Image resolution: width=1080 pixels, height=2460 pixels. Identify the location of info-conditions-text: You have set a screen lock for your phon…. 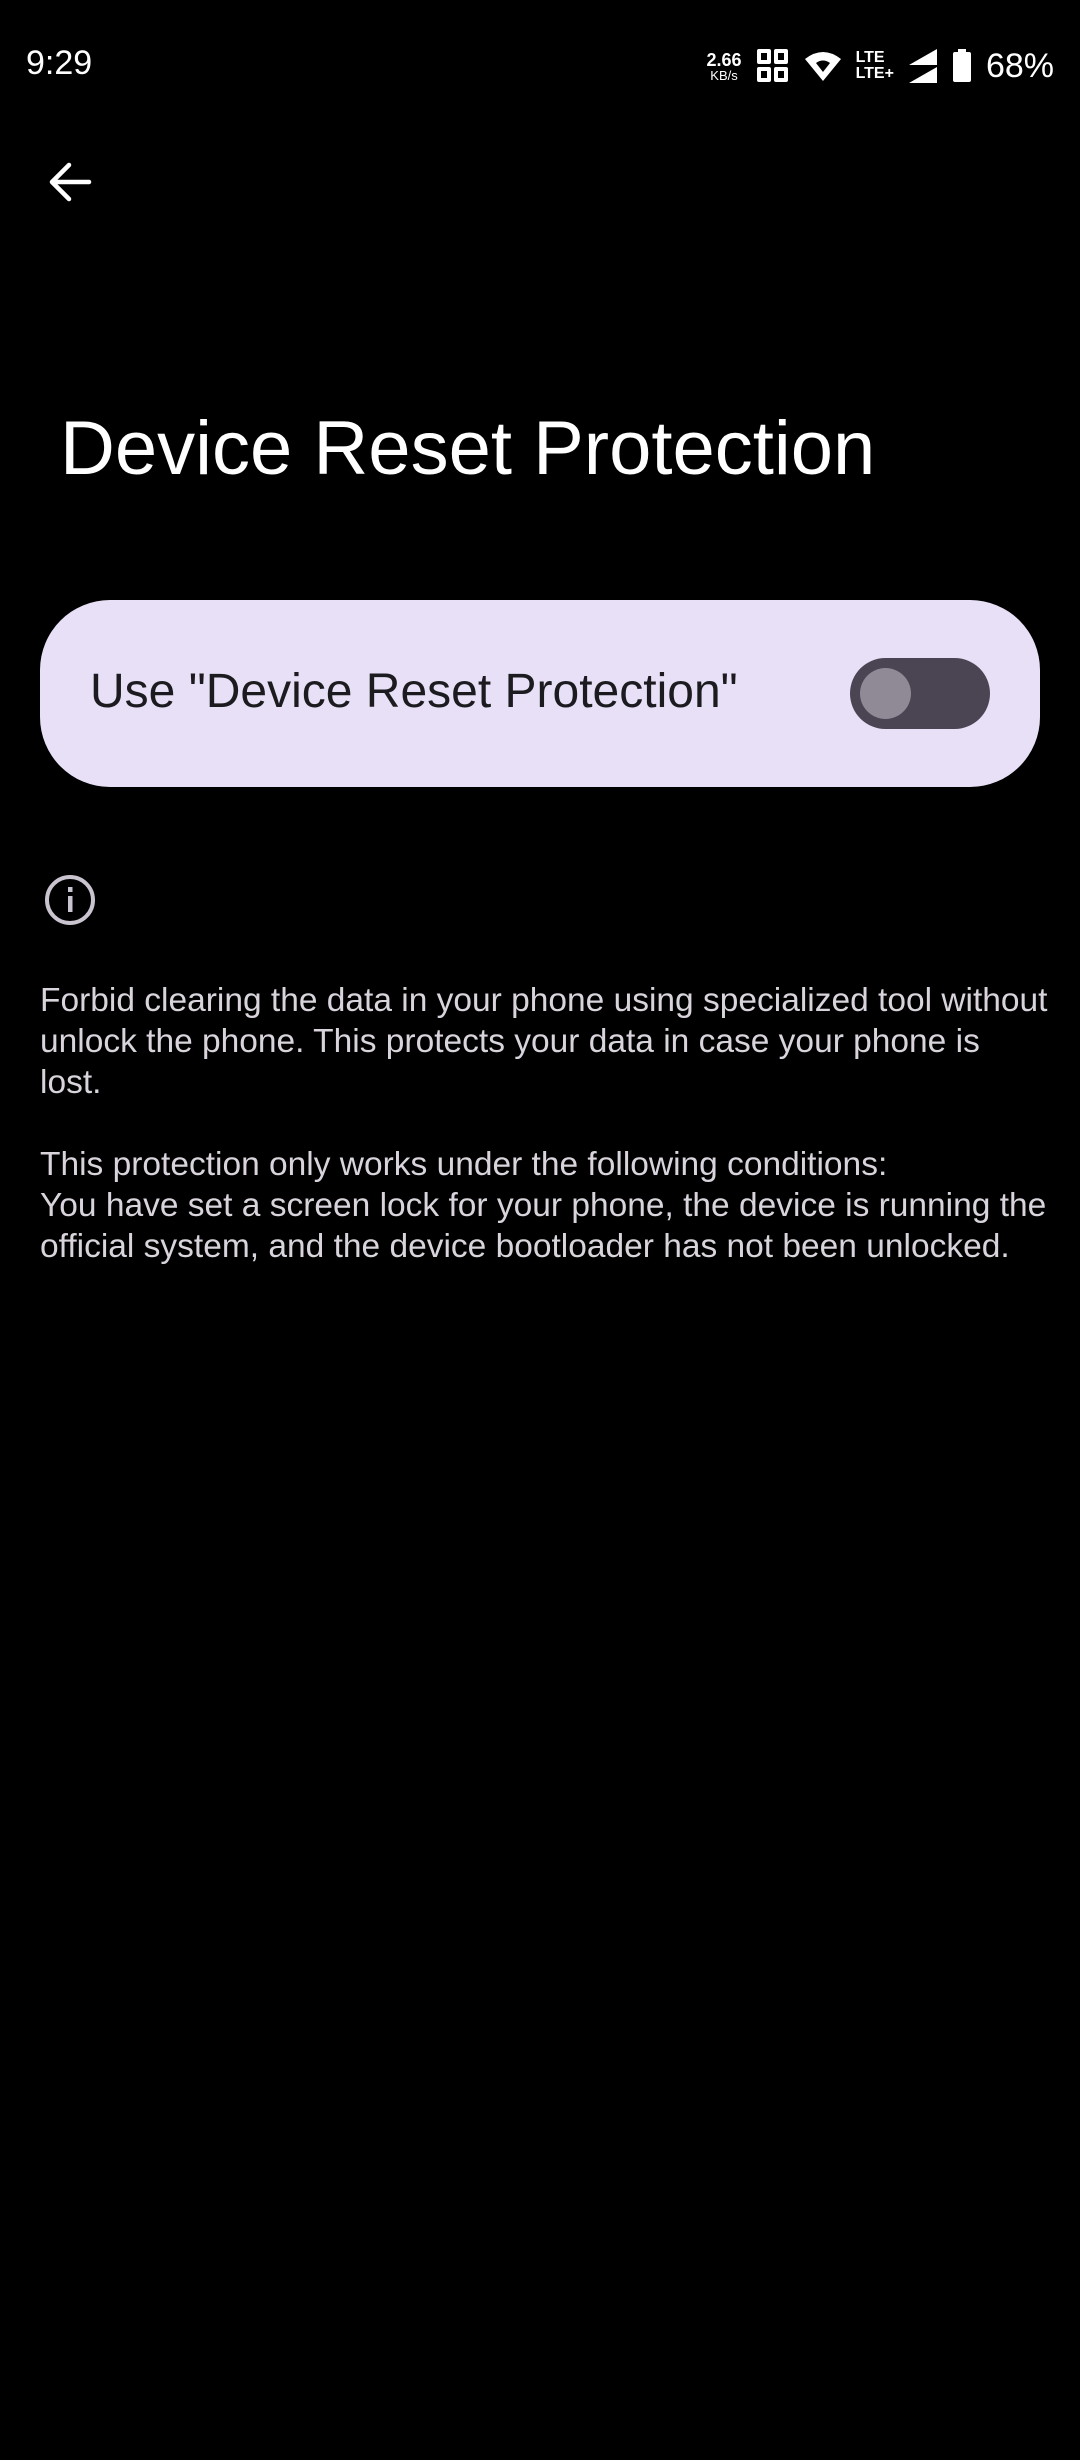
(543, 1226).